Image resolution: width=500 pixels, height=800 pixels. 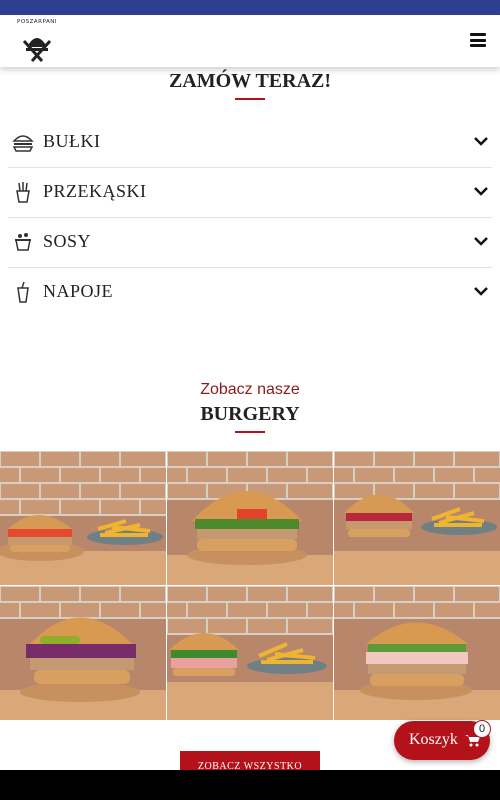 I want to click on menu-item-label: NAPOJE, so click(x=78, y=291).